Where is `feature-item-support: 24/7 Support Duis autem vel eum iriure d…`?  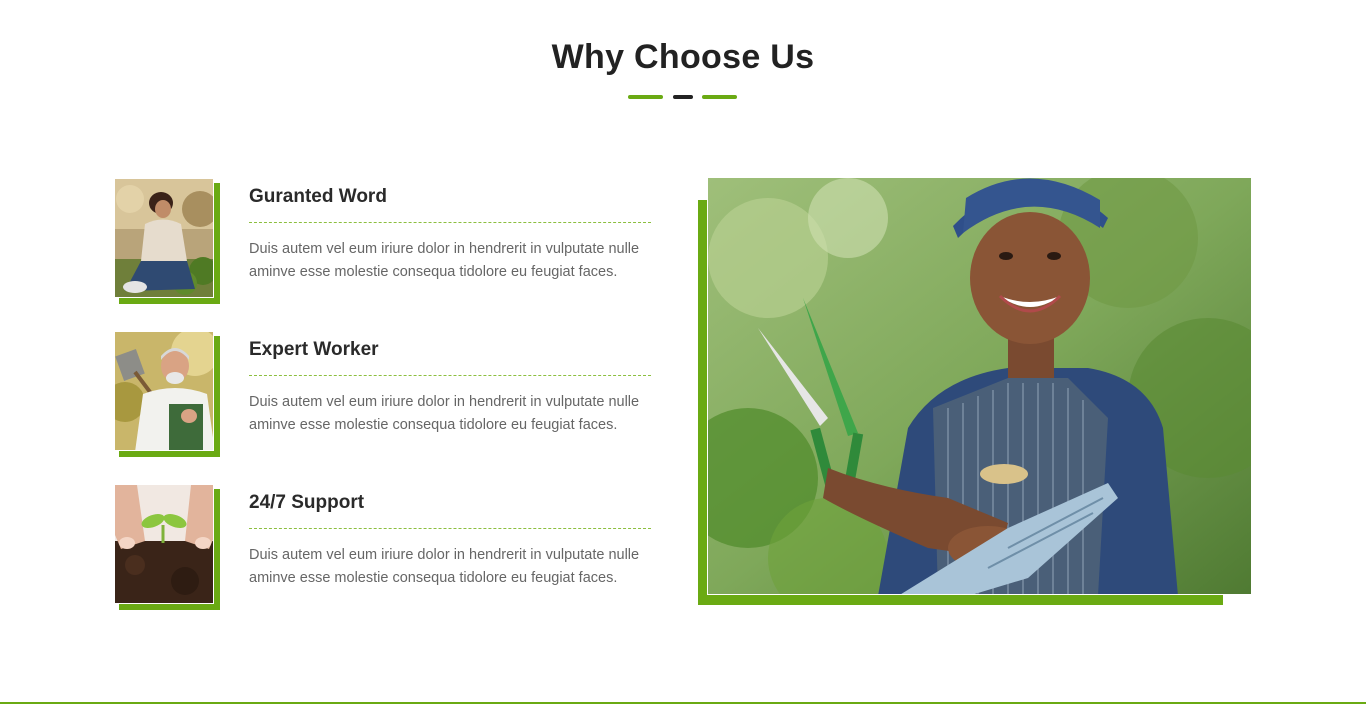
feature-item-support: 24/7 Support Duis autem vel eum iriure d… is located at coordinates (384, 549).